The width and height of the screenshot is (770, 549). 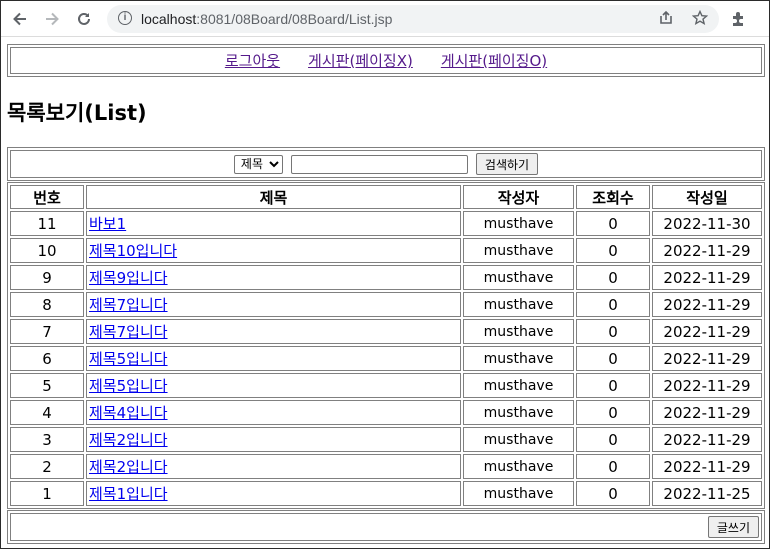 I want to click on search-field-select: 제목, so click(x=258, y=164).